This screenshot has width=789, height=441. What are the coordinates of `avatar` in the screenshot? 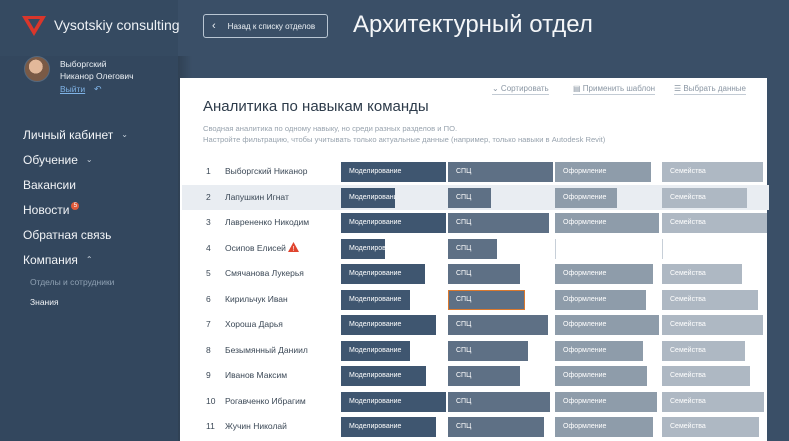 It's located at (37, 69).